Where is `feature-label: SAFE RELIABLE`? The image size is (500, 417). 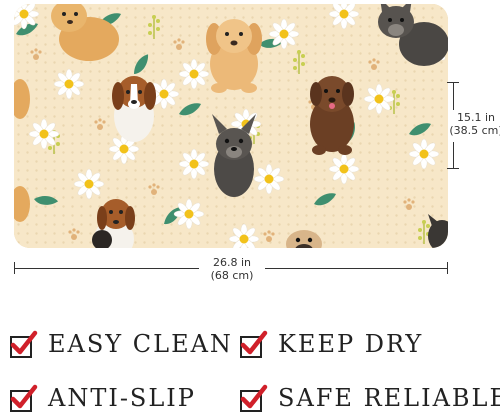 feature-label: SAFE RELIABLE is located at coordinates (389, 398).